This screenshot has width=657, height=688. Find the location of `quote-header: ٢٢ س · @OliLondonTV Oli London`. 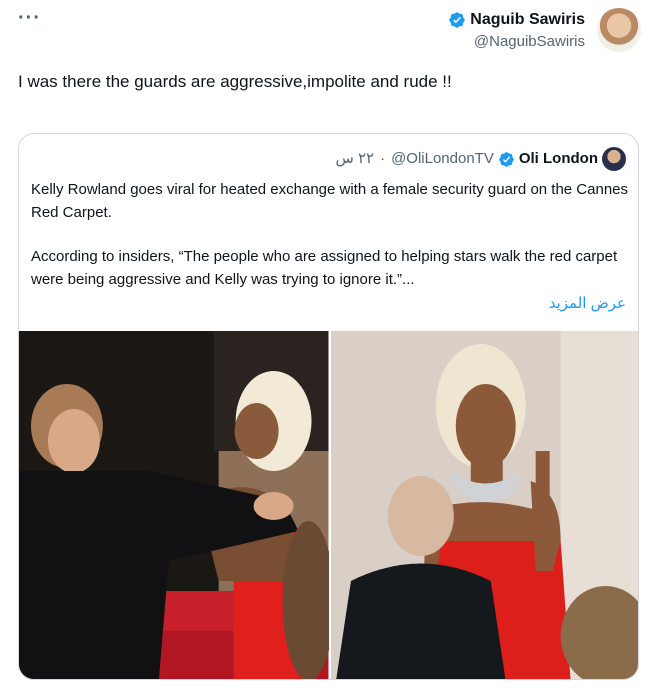

quote-header: ٢٢ س · @OliLondonTV Oli London is located at coordinates (480, 159).